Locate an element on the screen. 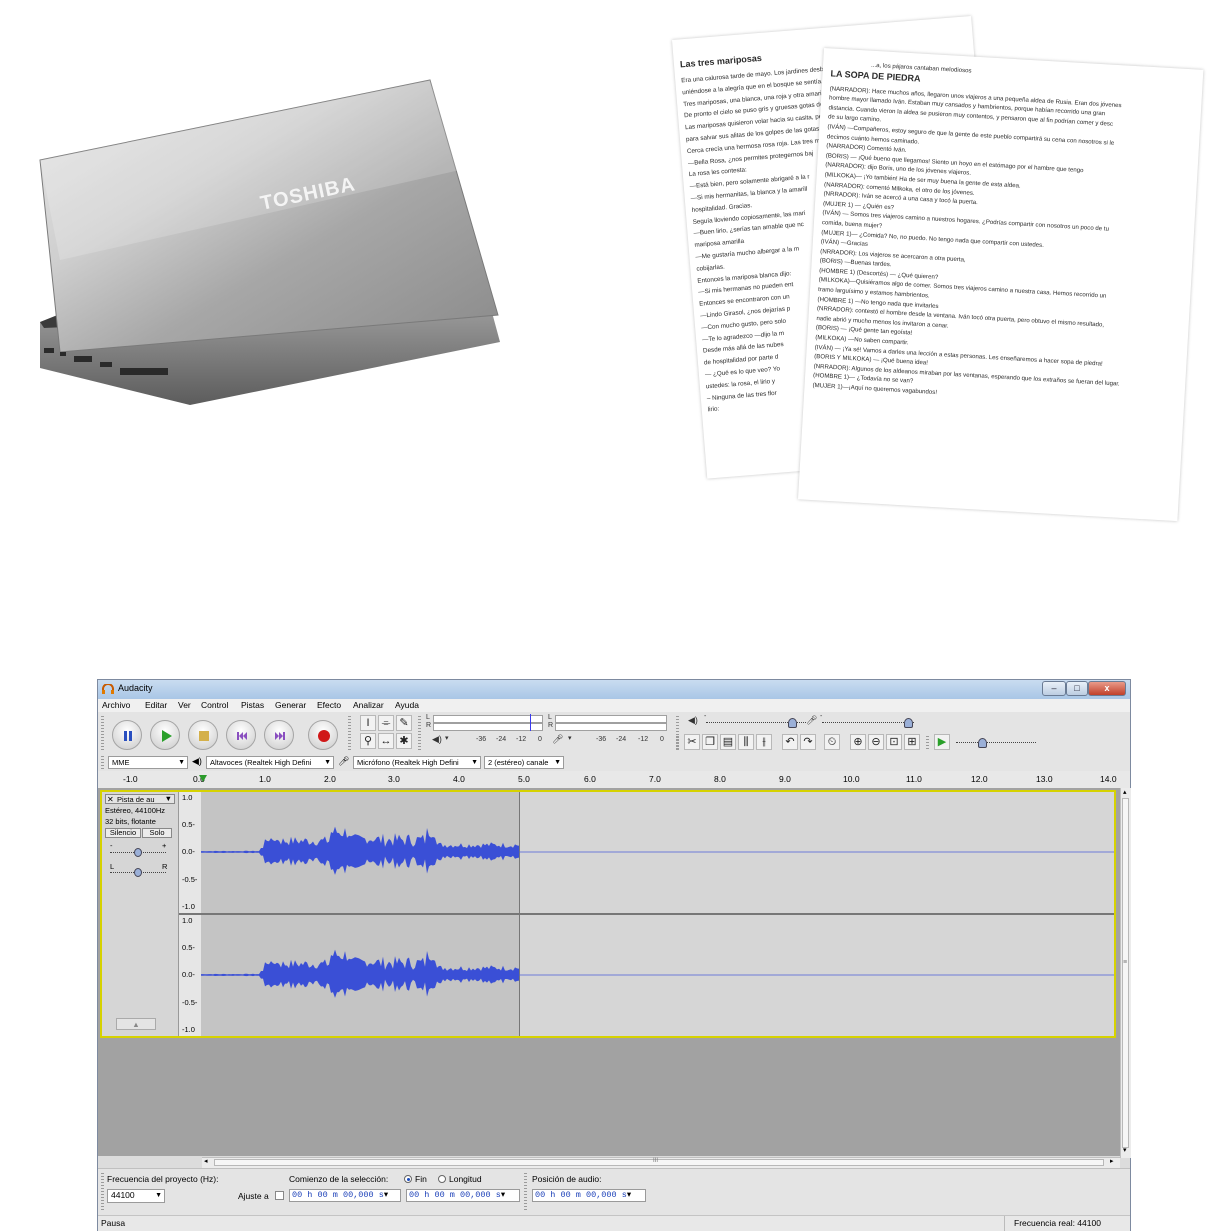  fit-selection-icon: ⊡ is located at coordinates (894, 742).